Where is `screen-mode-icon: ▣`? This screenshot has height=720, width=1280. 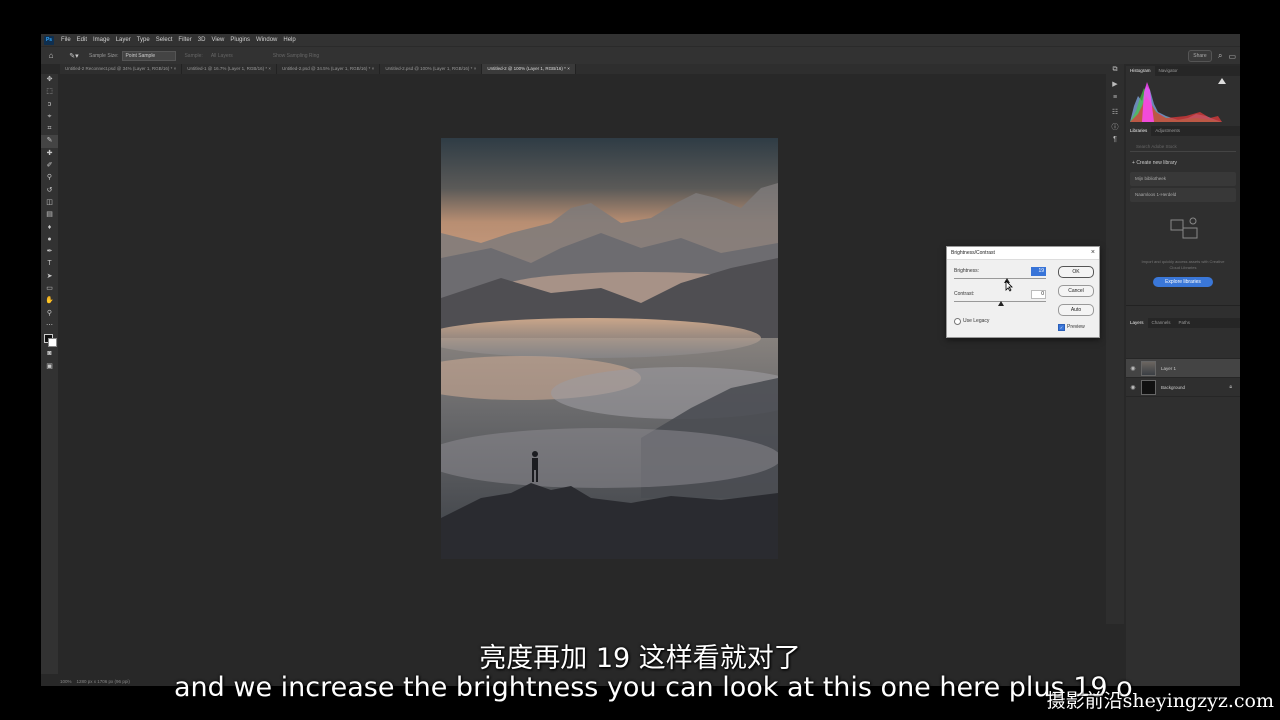 screen-mode-icon: ▣ is located at coordinates (49, 367).